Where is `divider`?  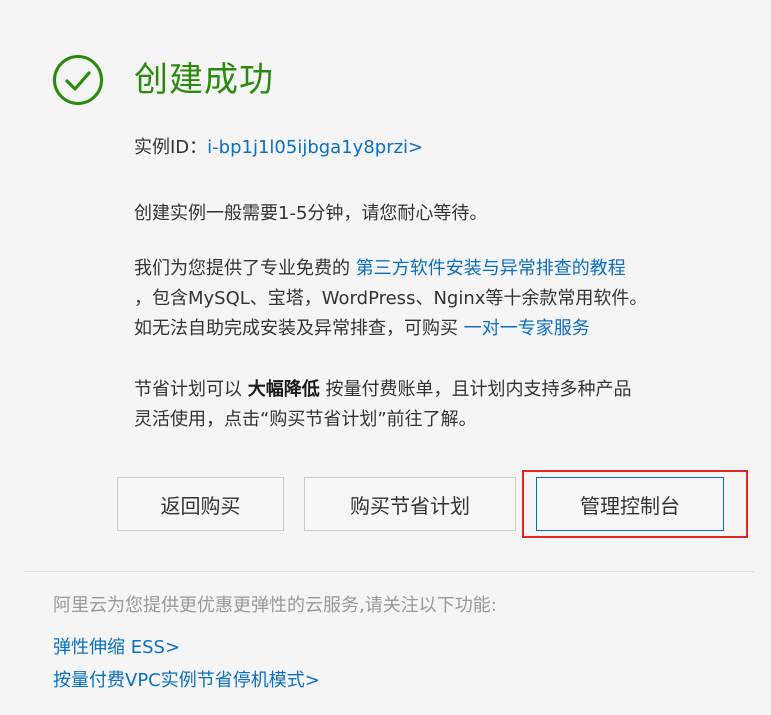
divider is located at coordinates (389, 571).